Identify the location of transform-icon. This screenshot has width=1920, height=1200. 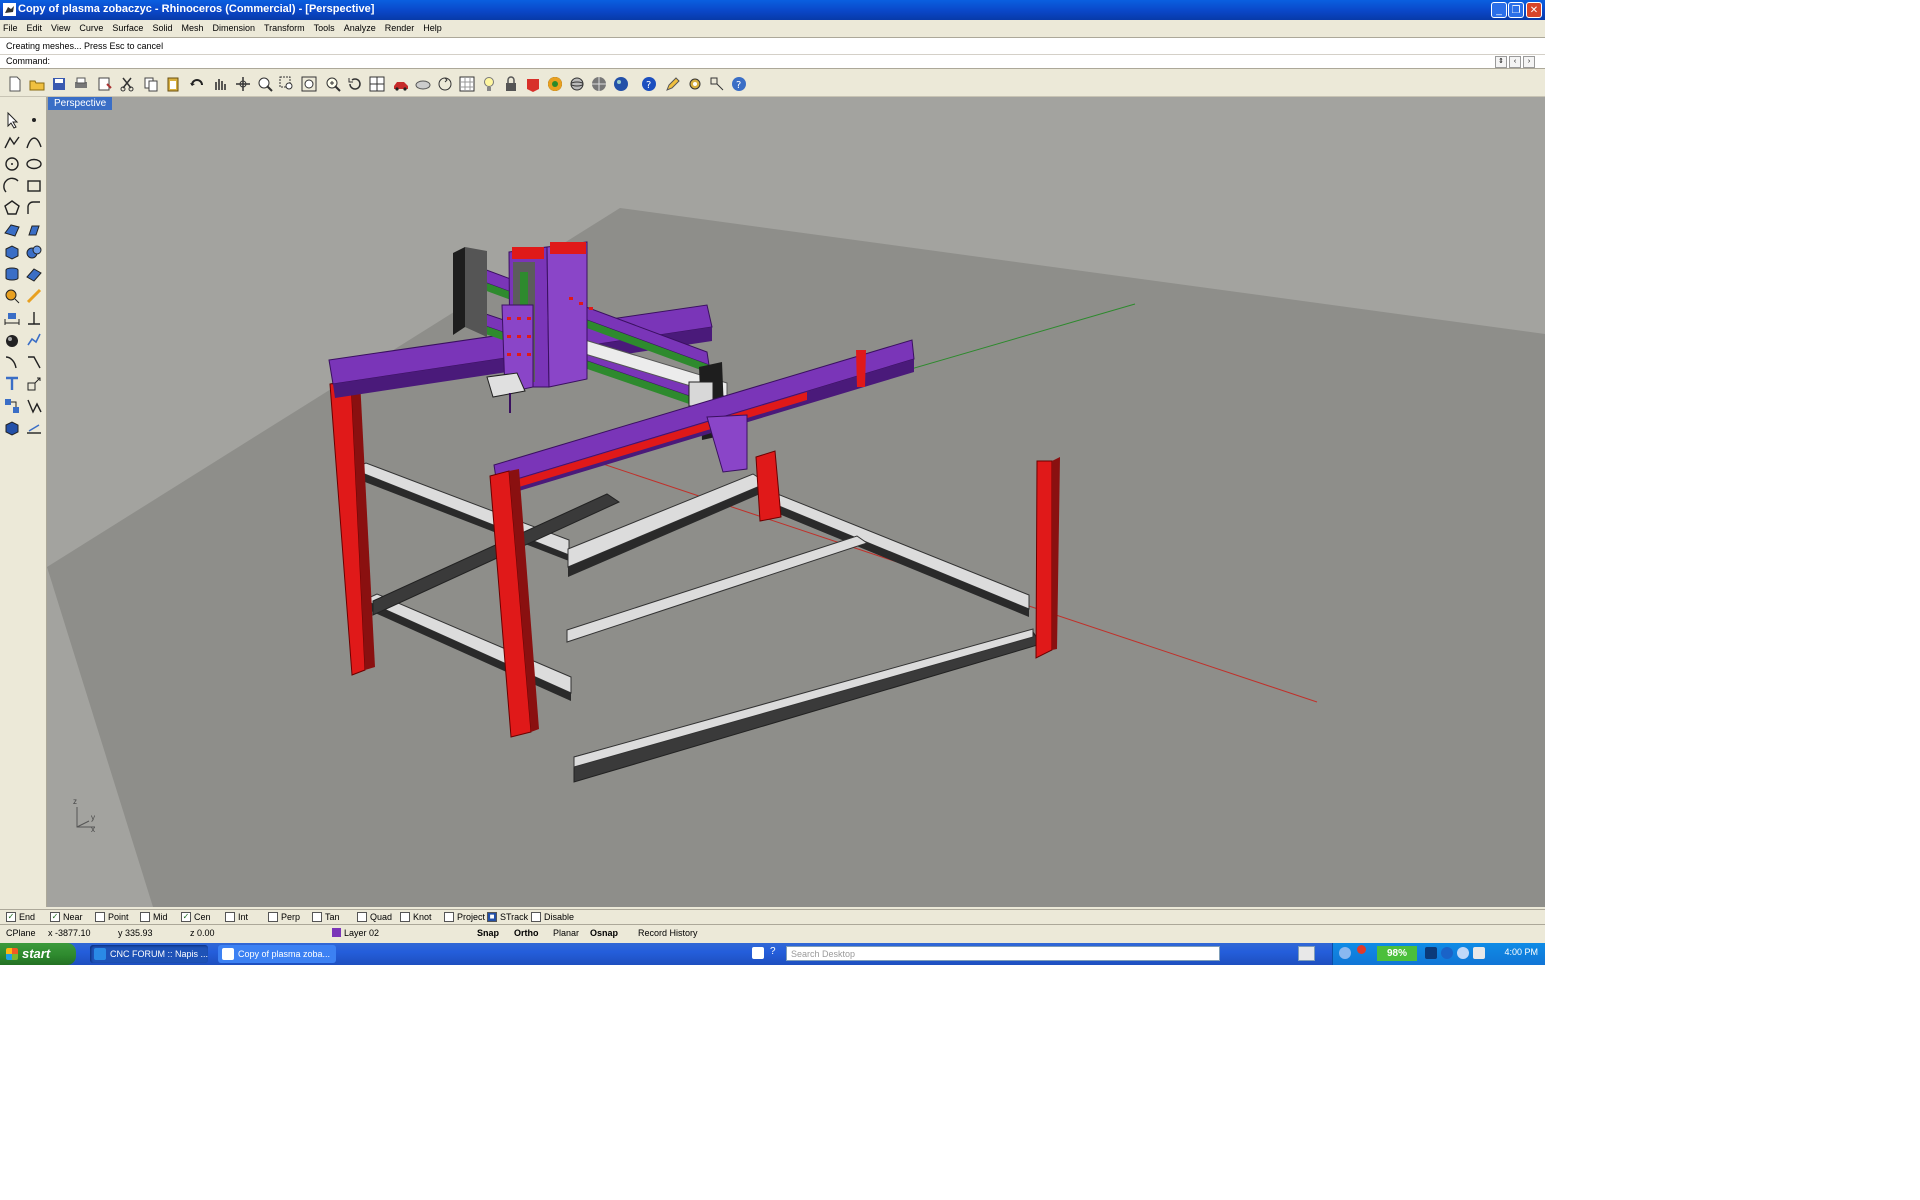
(12, 296).